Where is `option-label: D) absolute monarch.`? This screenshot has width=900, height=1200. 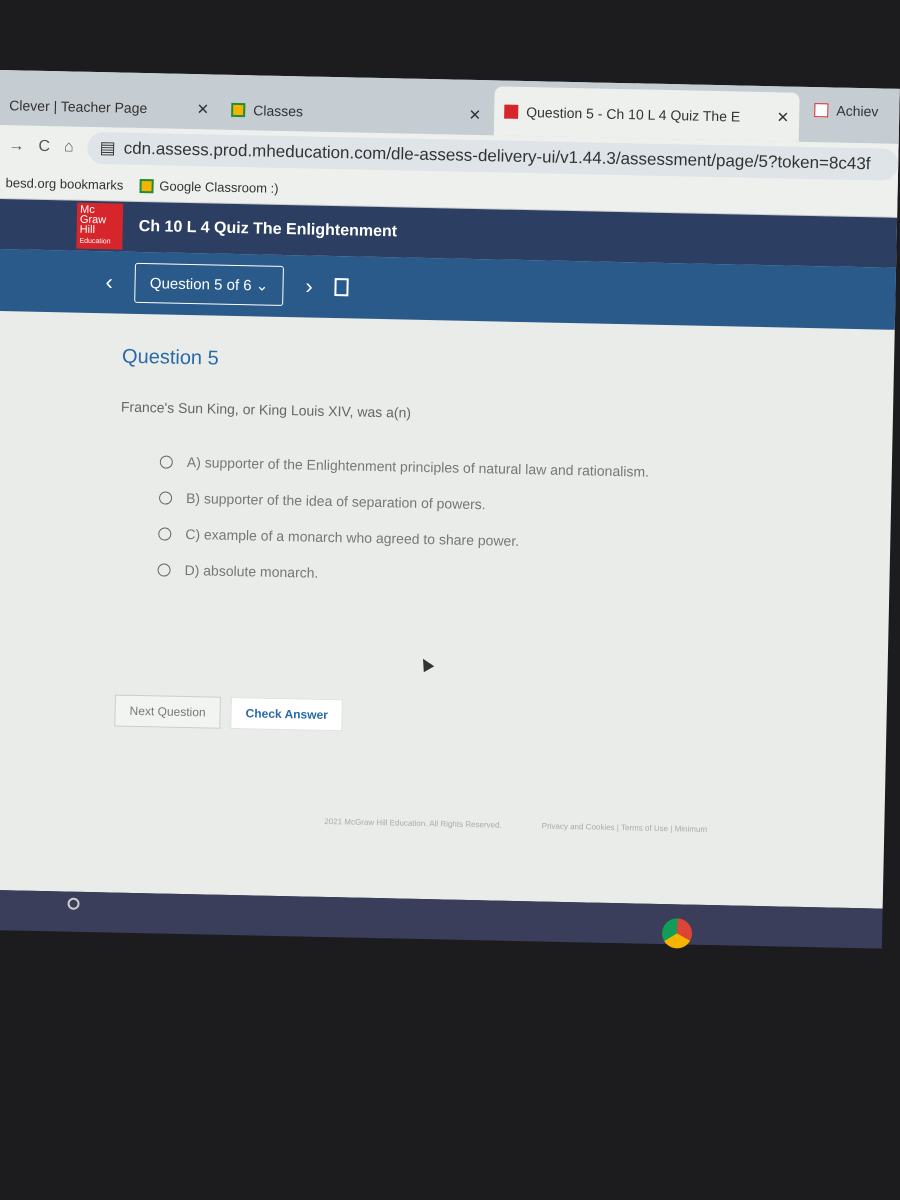
option-label: D) absolute monarch. is located at coordinates (251, 571).